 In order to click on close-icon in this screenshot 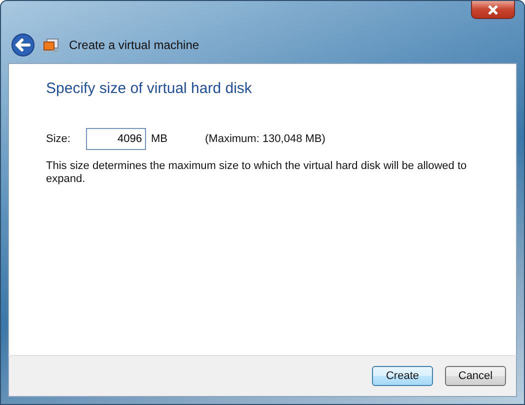, I will do `click(493, 9)`.